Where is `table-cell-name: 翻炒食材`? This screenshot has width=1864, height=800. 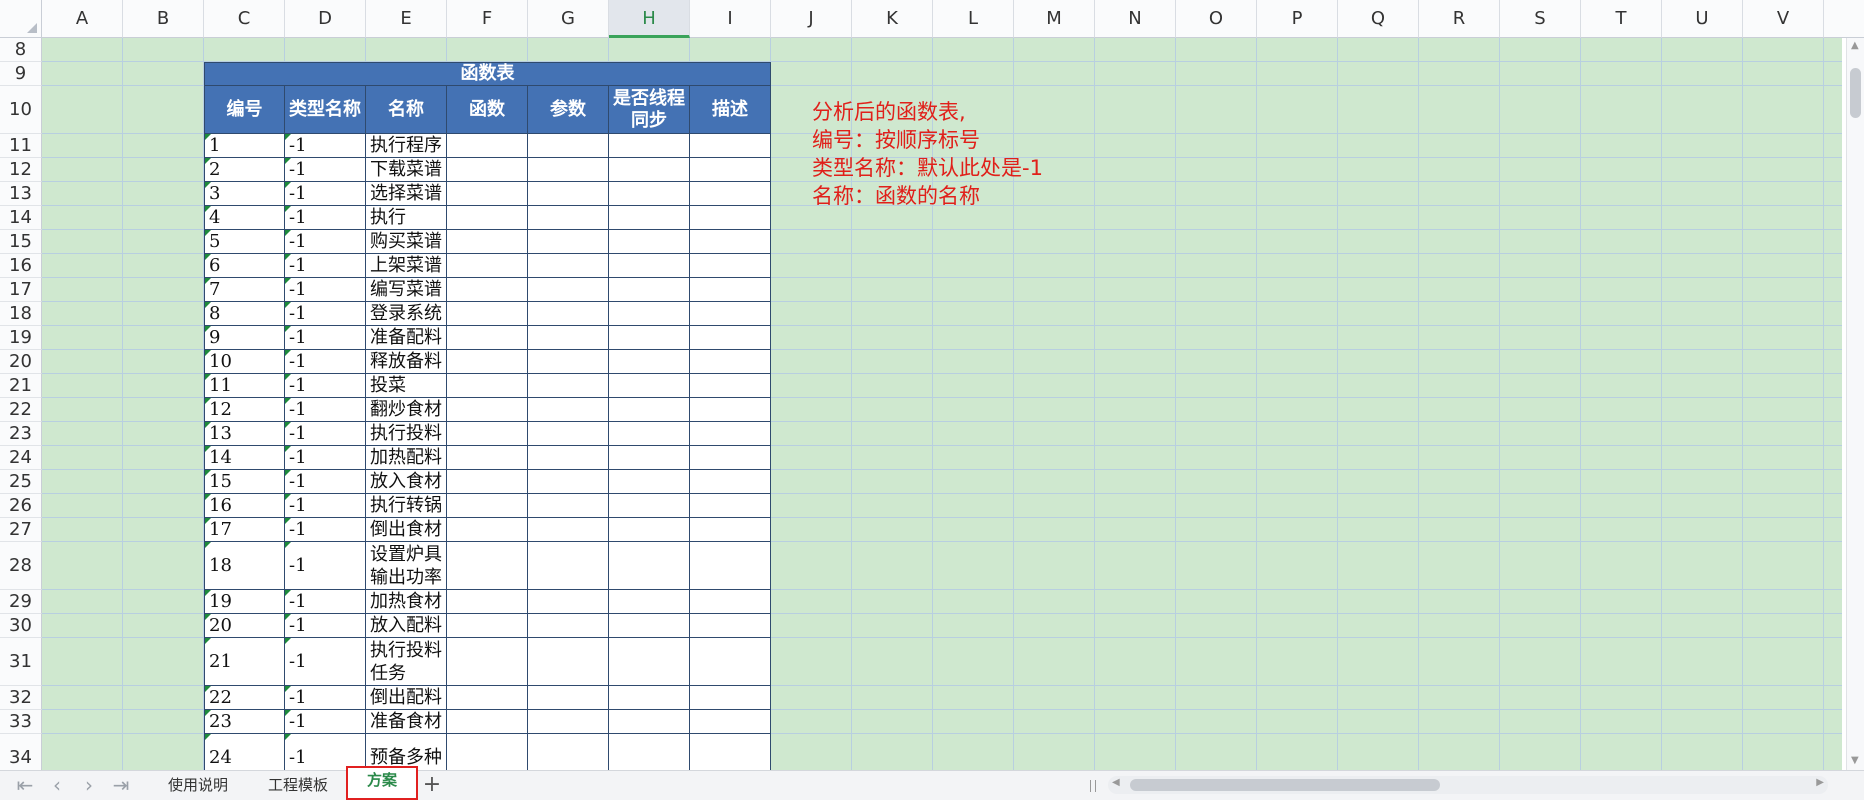
table-cell-name: 翻炒食材 is located at coordinates (406, 410).